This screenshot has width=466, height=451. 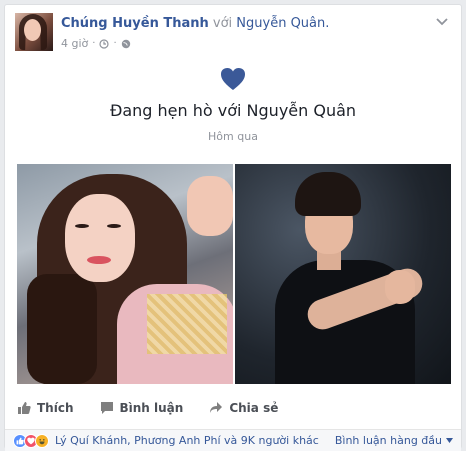 What do you see at coordinates (42, 440) in the screenshot?
I see `haha-reaction-icon` at bounding box center [42, 440].